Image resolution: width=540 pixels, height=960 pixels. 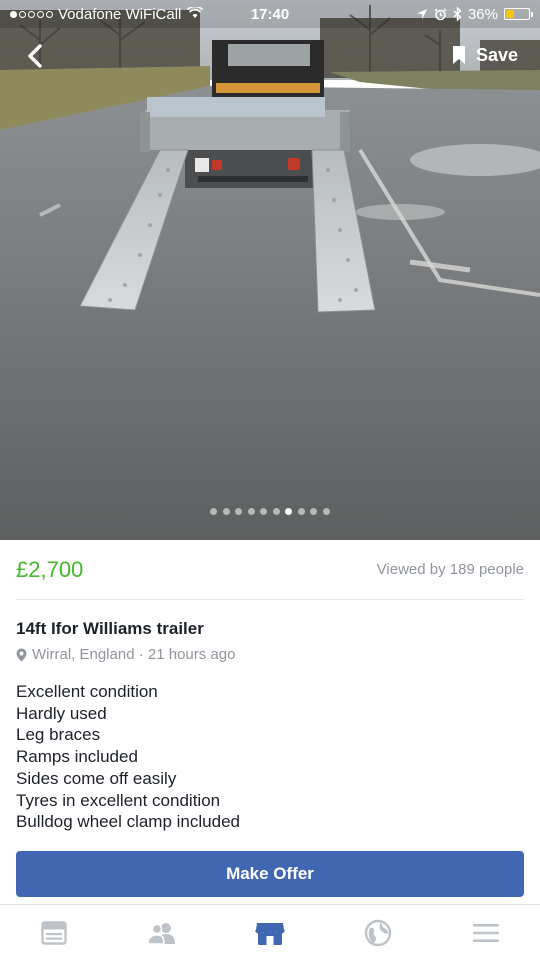 What do you see at coordinates (270, 874) in the screenshot?
I see `make-offer-button: Make Offer` at bounding box center [270, 874].